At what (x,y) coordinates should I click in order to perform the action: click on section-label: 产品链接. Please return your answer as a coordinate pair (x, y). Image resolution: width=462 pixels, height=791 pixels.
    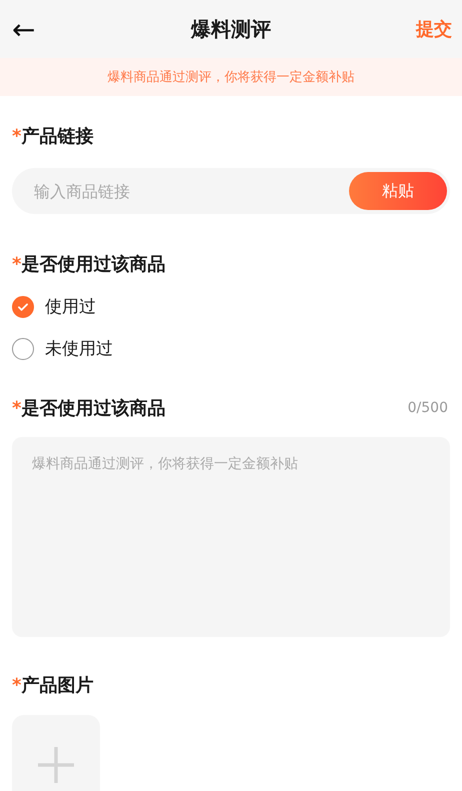
    Looking at the image, I should click on (57, 136).